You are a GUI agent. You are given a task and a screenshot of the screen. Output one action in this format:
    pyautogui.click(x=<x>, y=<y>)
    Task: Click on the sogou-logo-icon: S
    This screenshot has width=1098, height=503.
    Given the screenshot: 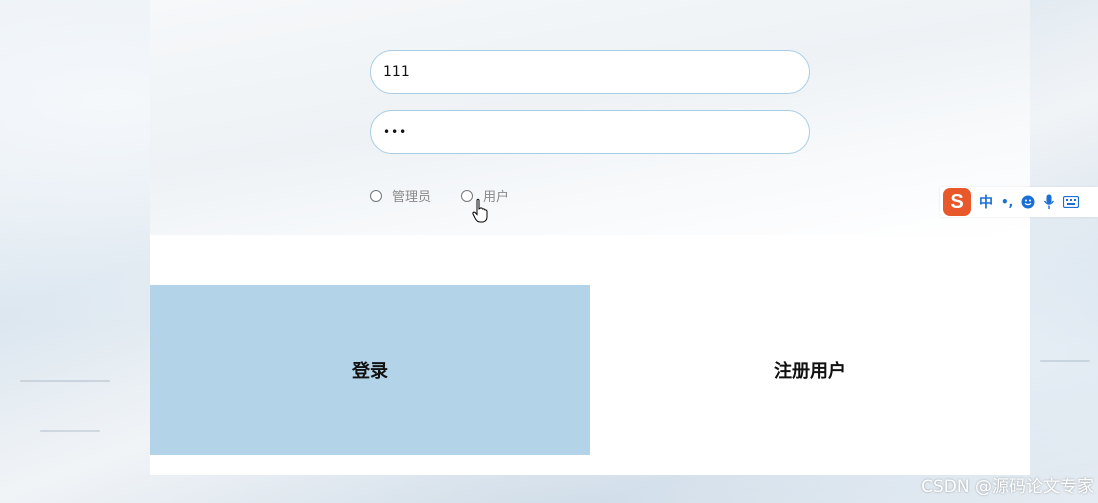 What is the action you would take?
    pyautogui.click(x=957, y=202)
    